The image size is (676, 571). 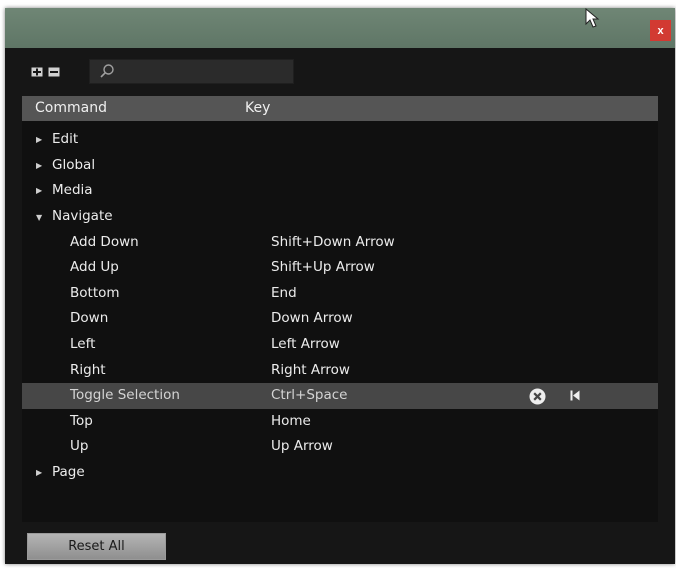 I want to click on group-label: Media, so click(x=72, y=190).